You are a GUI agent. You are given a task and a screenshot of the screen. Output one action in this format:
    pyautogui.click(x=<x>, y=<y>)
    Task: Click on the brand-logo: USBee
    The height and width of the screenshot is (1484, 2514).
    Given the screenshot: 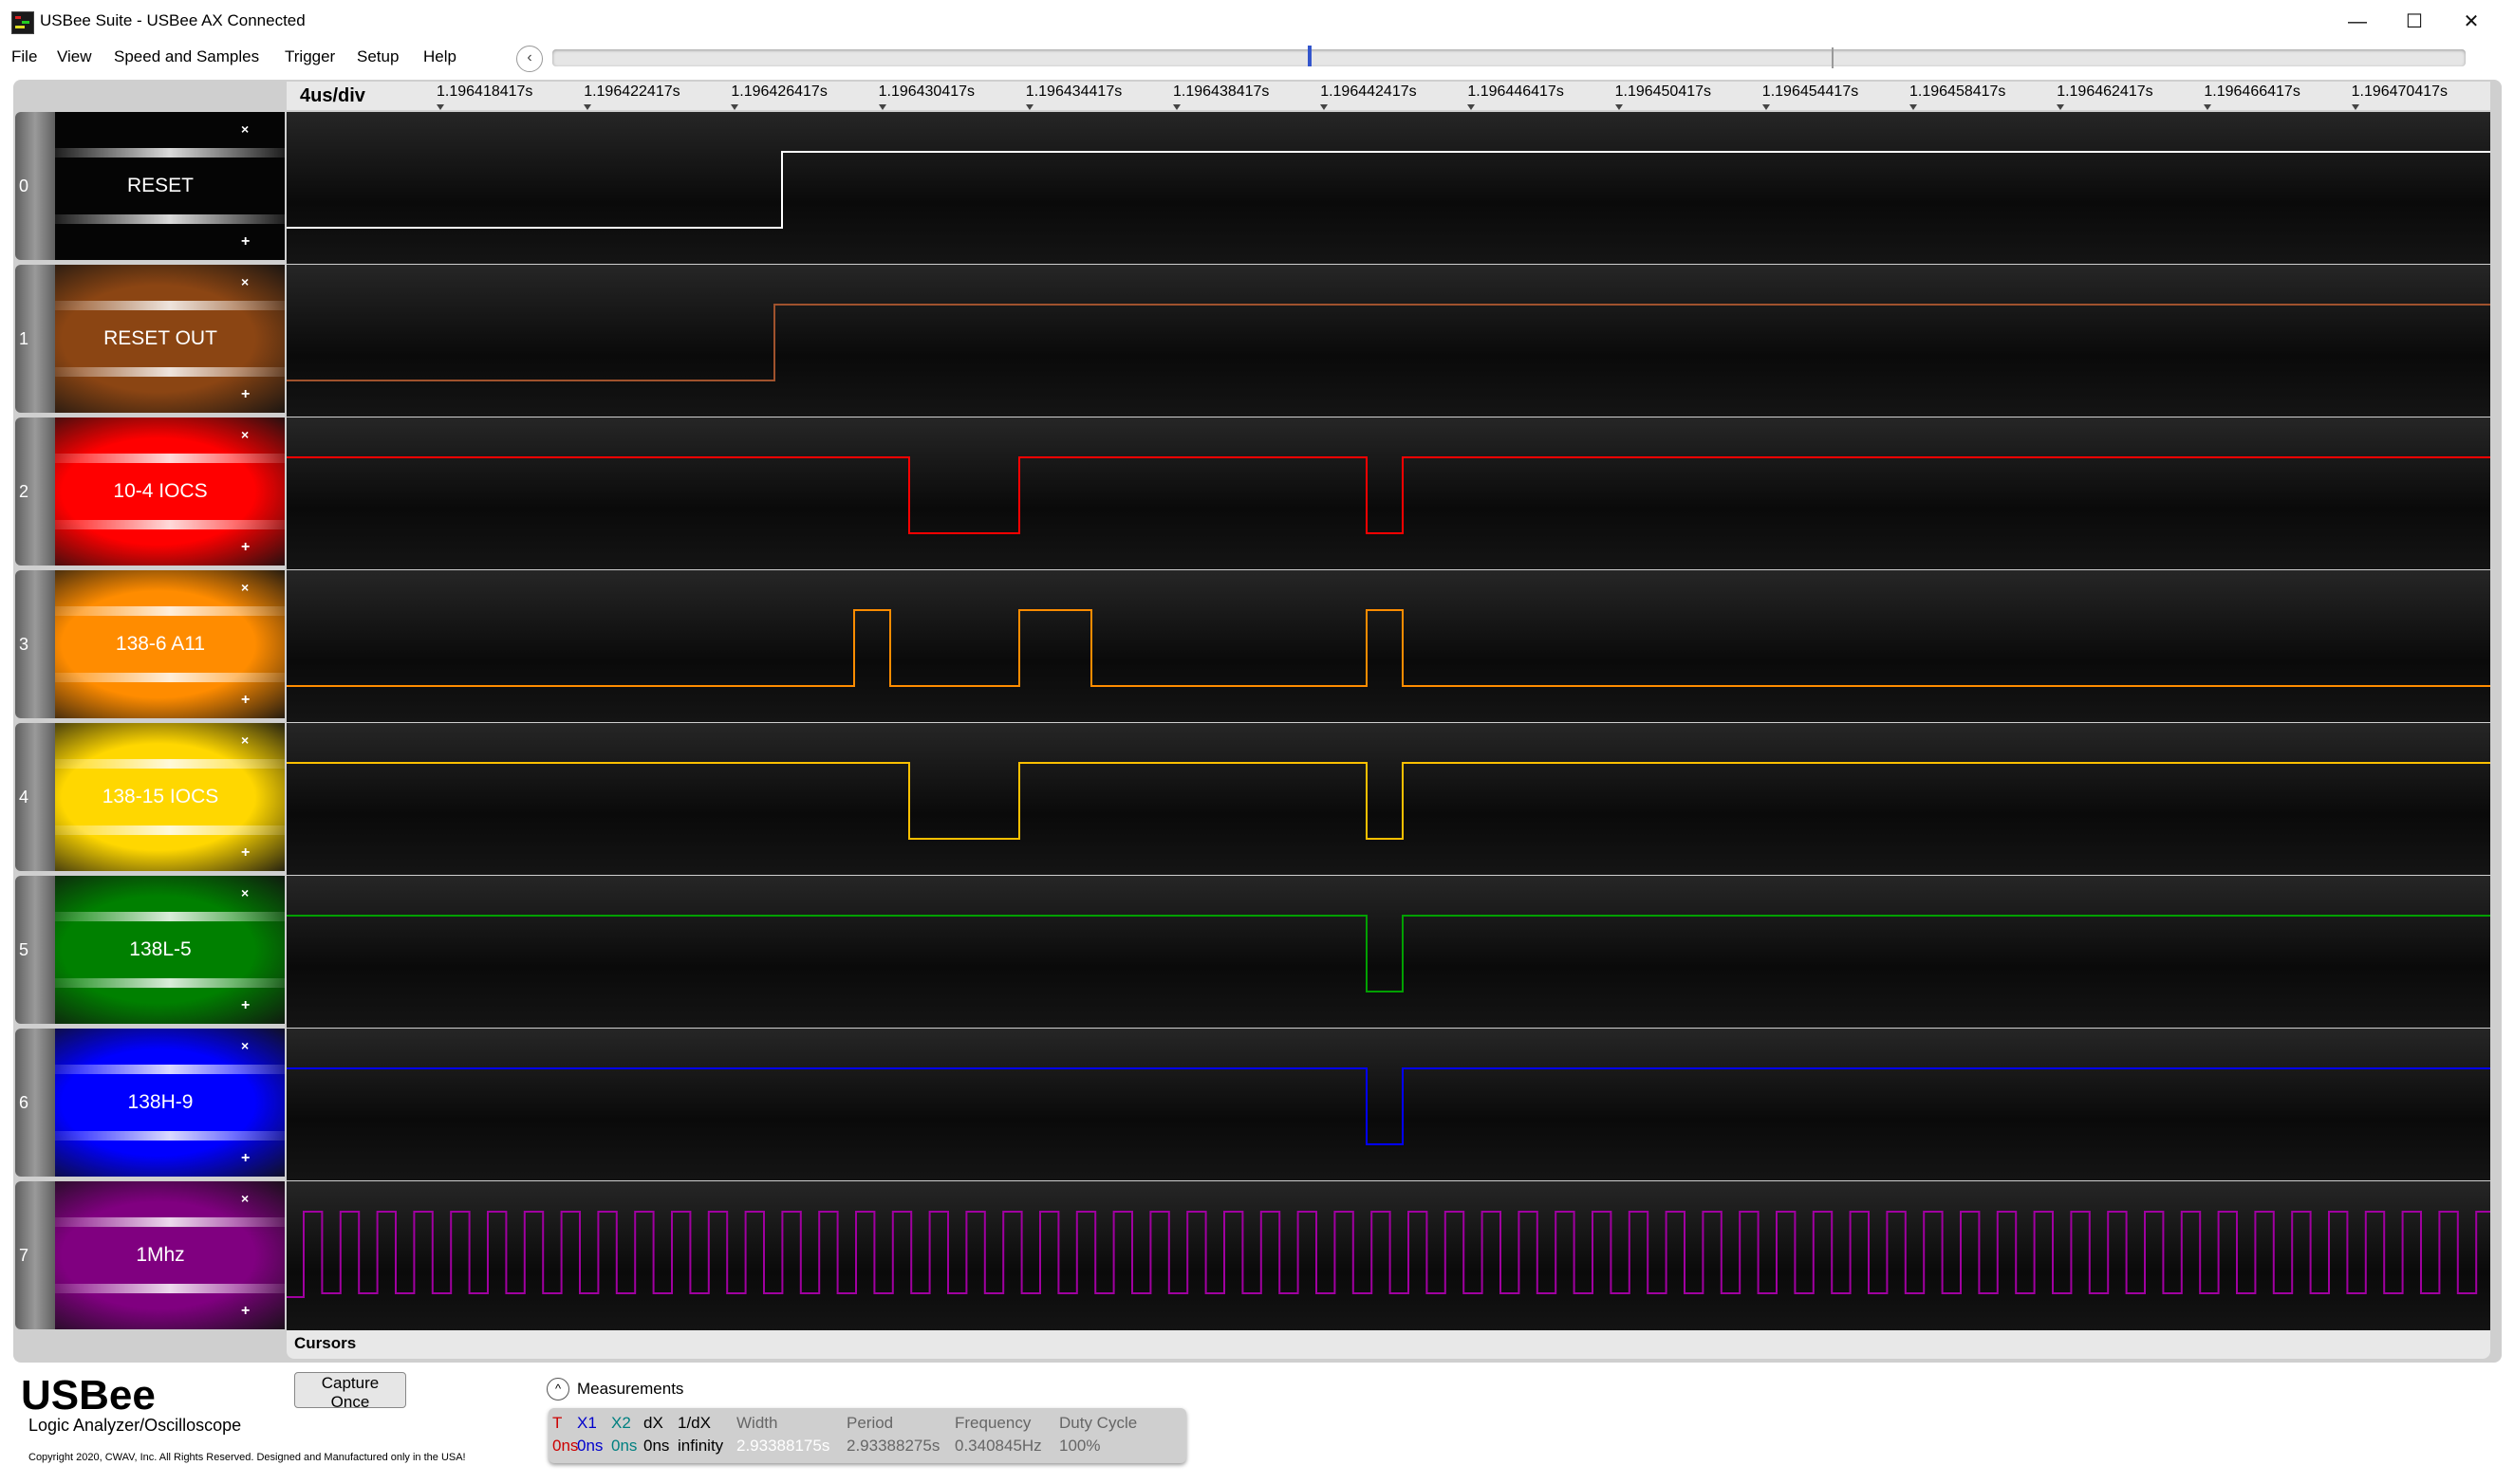 What is the action you would take?
    pyautogui.click(x=88, y=1395)
    